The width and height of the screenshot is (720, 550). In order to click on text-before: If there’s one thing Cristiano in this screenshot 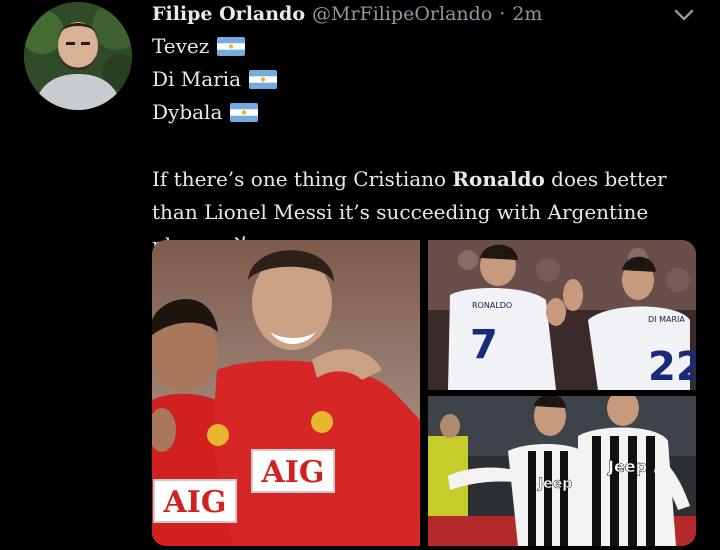, I will do `click(302, 179)`.